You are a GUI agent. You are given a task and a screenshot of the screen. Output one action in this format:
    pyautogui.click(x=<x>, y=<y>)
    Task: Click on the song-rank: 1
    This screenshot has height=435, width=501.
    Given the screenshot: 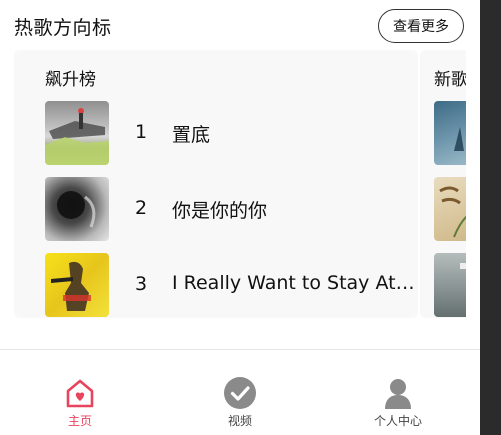 What is the action you would take?
    pyautogui.click(x=141, y=132)
    